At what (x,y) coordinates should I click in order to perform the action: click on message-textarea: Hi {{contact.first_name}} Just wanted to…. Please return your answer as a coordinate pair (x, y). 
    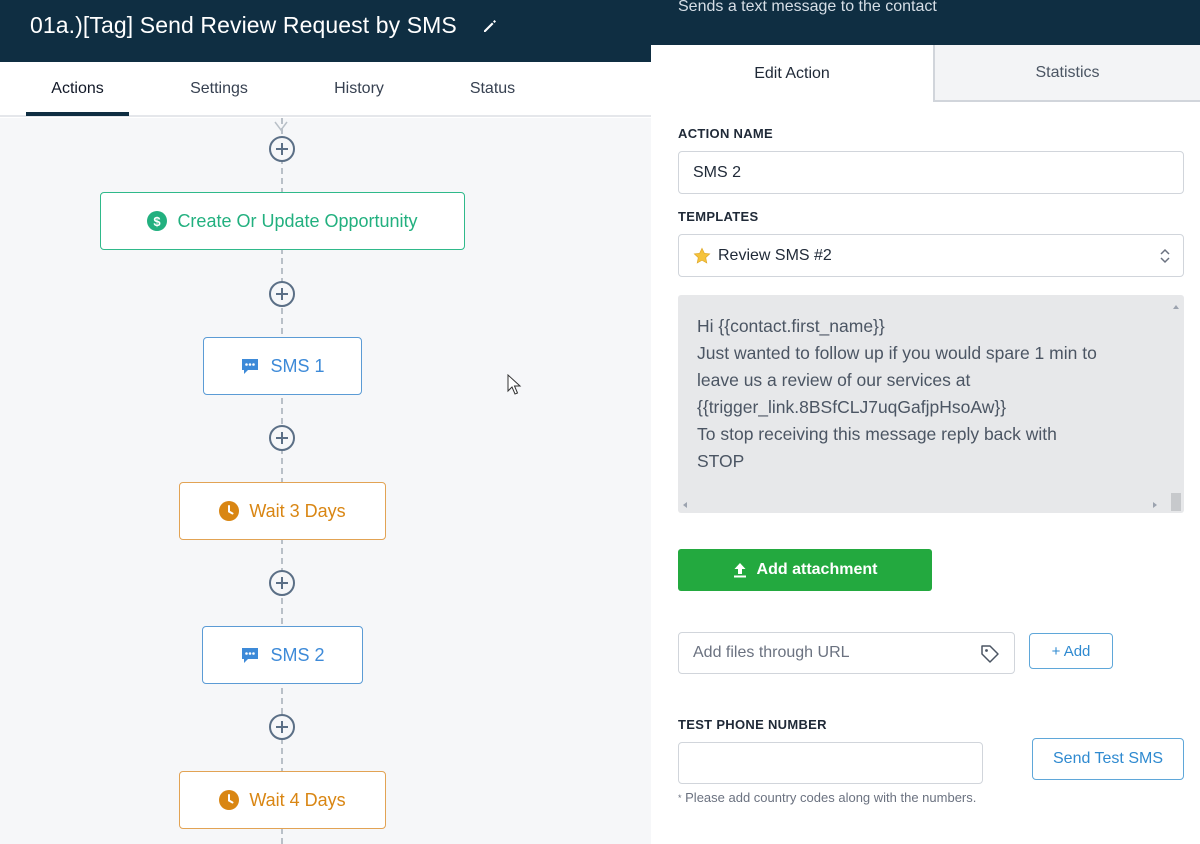
    Looking at the image, I should click on (931, 404).